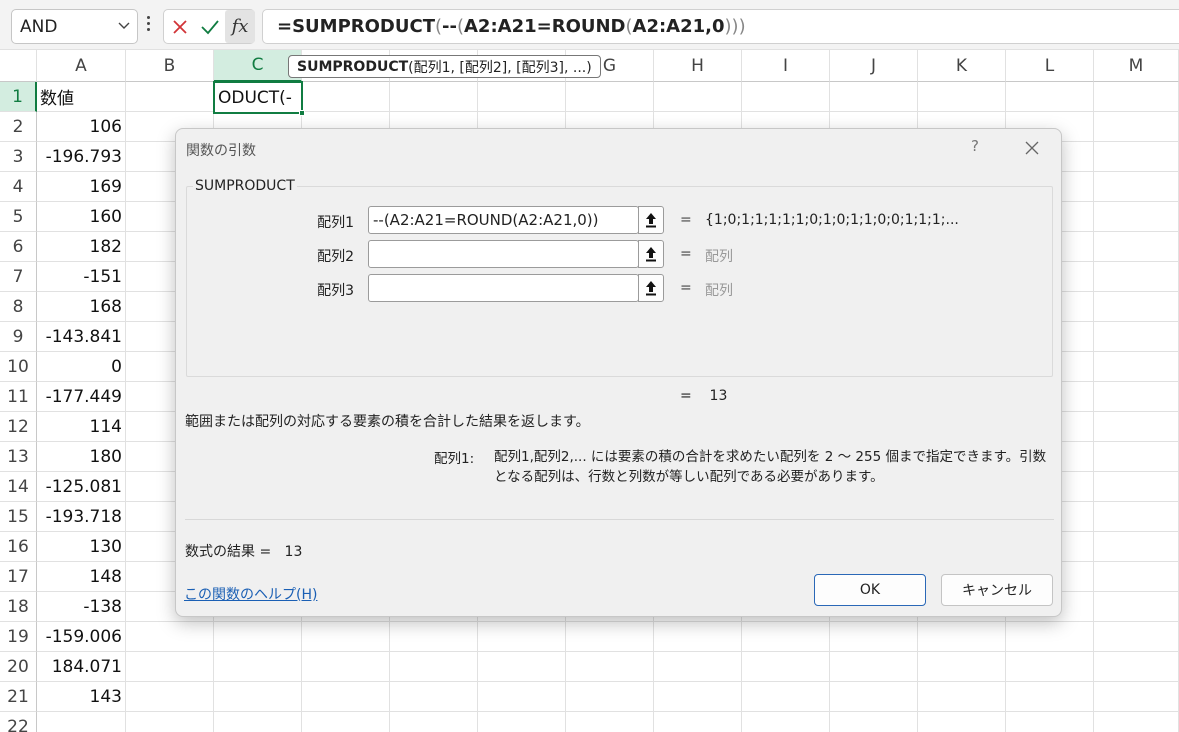  Describe the element at coordinates (1136, 517) in the screenshot. I see `cell-m15` at that location.